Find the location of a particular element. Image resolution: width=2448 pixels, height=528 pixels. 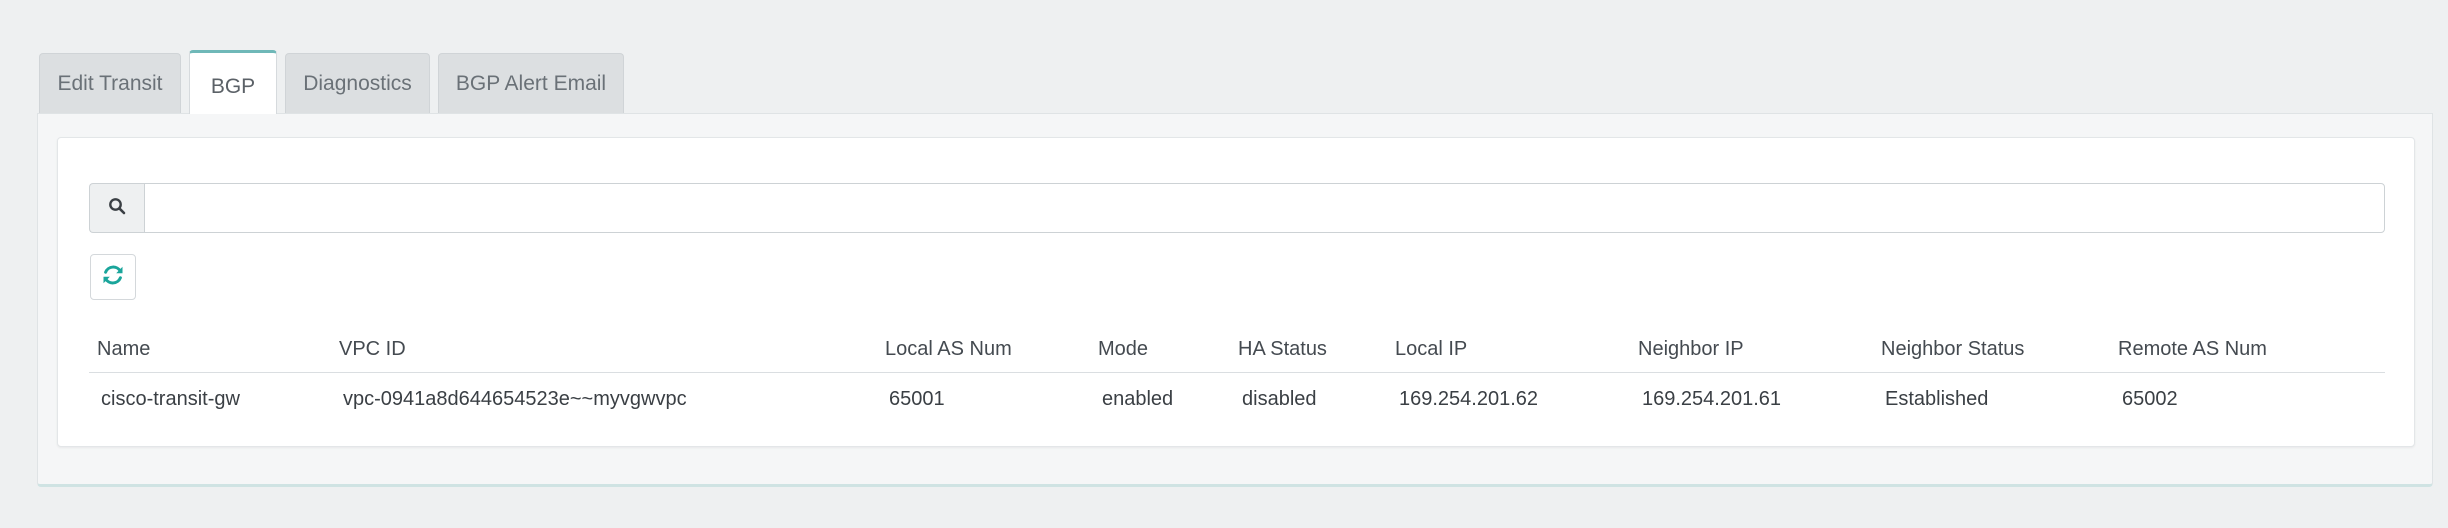

refresh-icon is located at coordinates (113, 277).